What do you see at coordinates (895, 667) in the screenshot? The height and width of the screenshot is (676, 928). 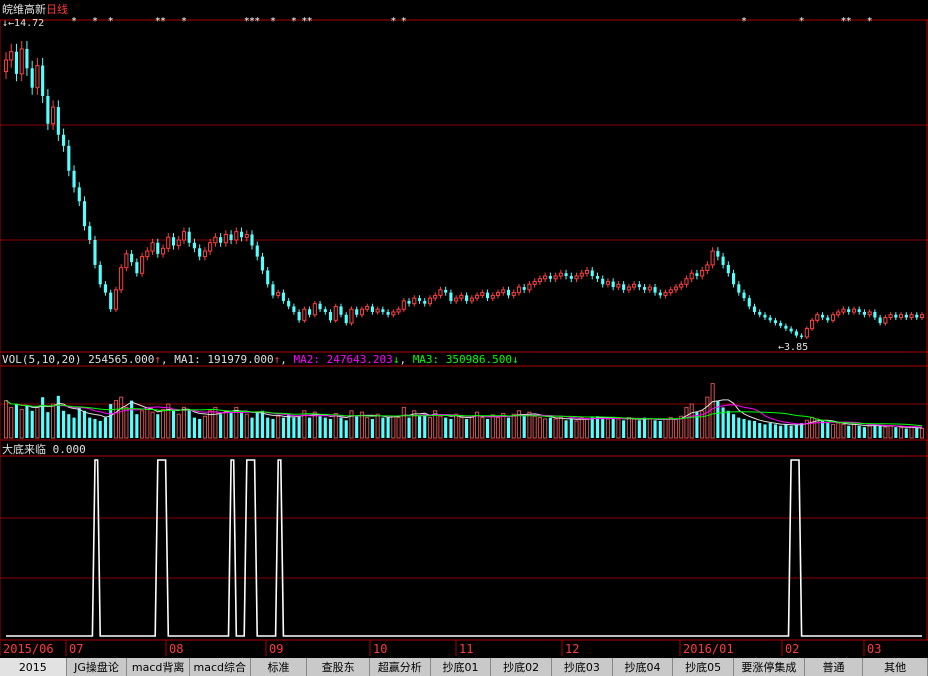 I see `formula-tab: 其他` at bounding box center [895, 667].